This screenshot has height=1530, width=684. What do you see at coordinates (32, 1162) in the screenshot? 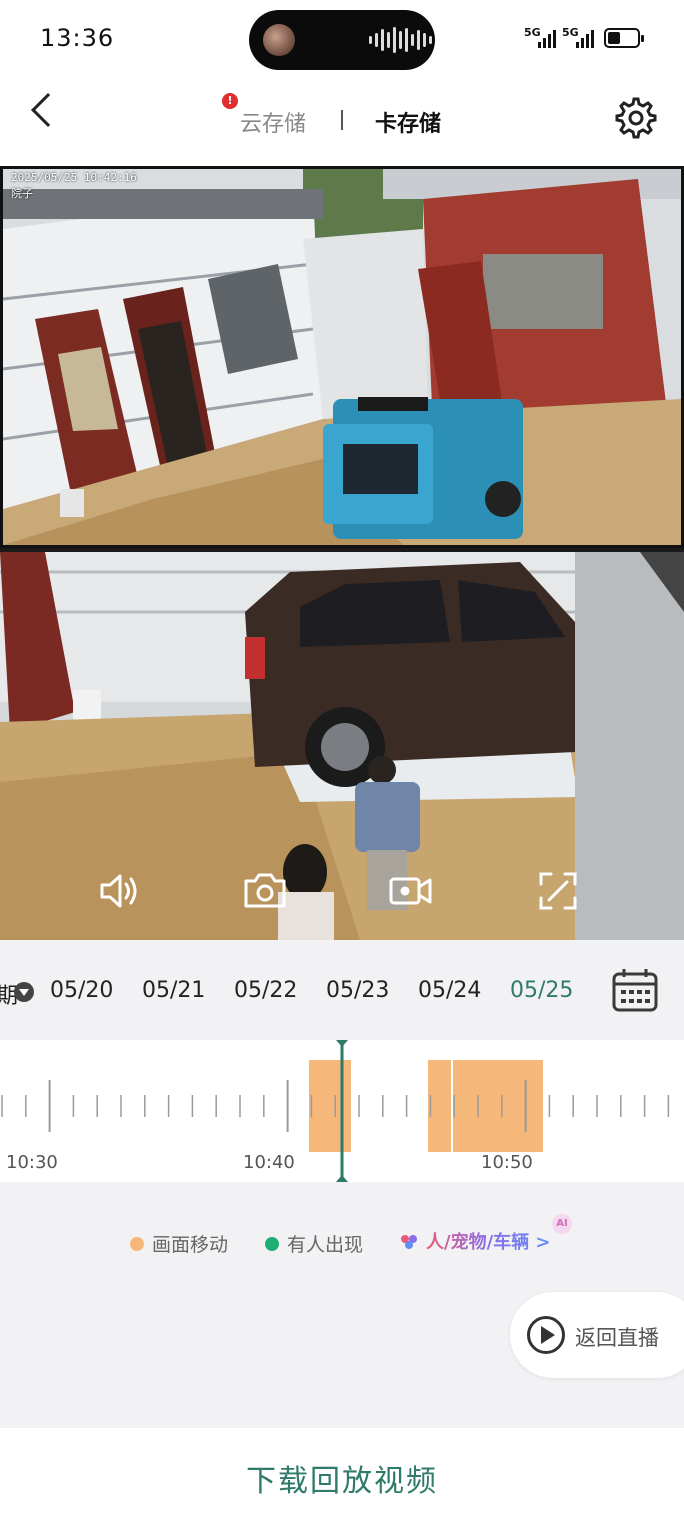
I see `timeline-label: 10:30` at bounding box center [32, 1162].